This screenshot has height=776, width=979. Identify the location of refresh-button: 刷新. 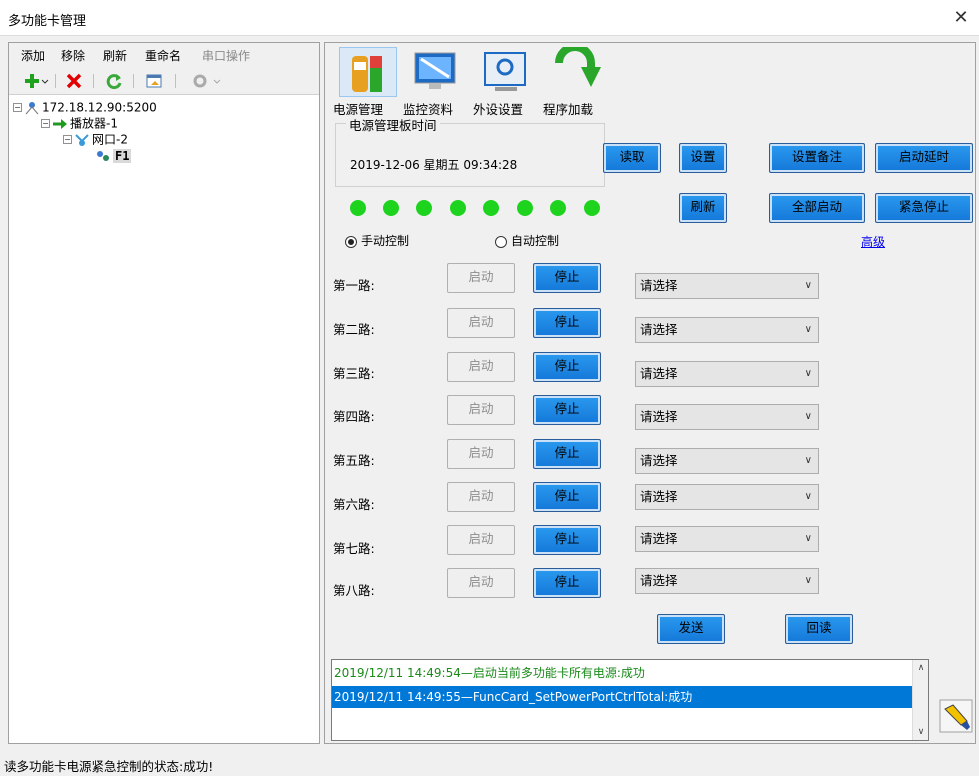
(703, 208).